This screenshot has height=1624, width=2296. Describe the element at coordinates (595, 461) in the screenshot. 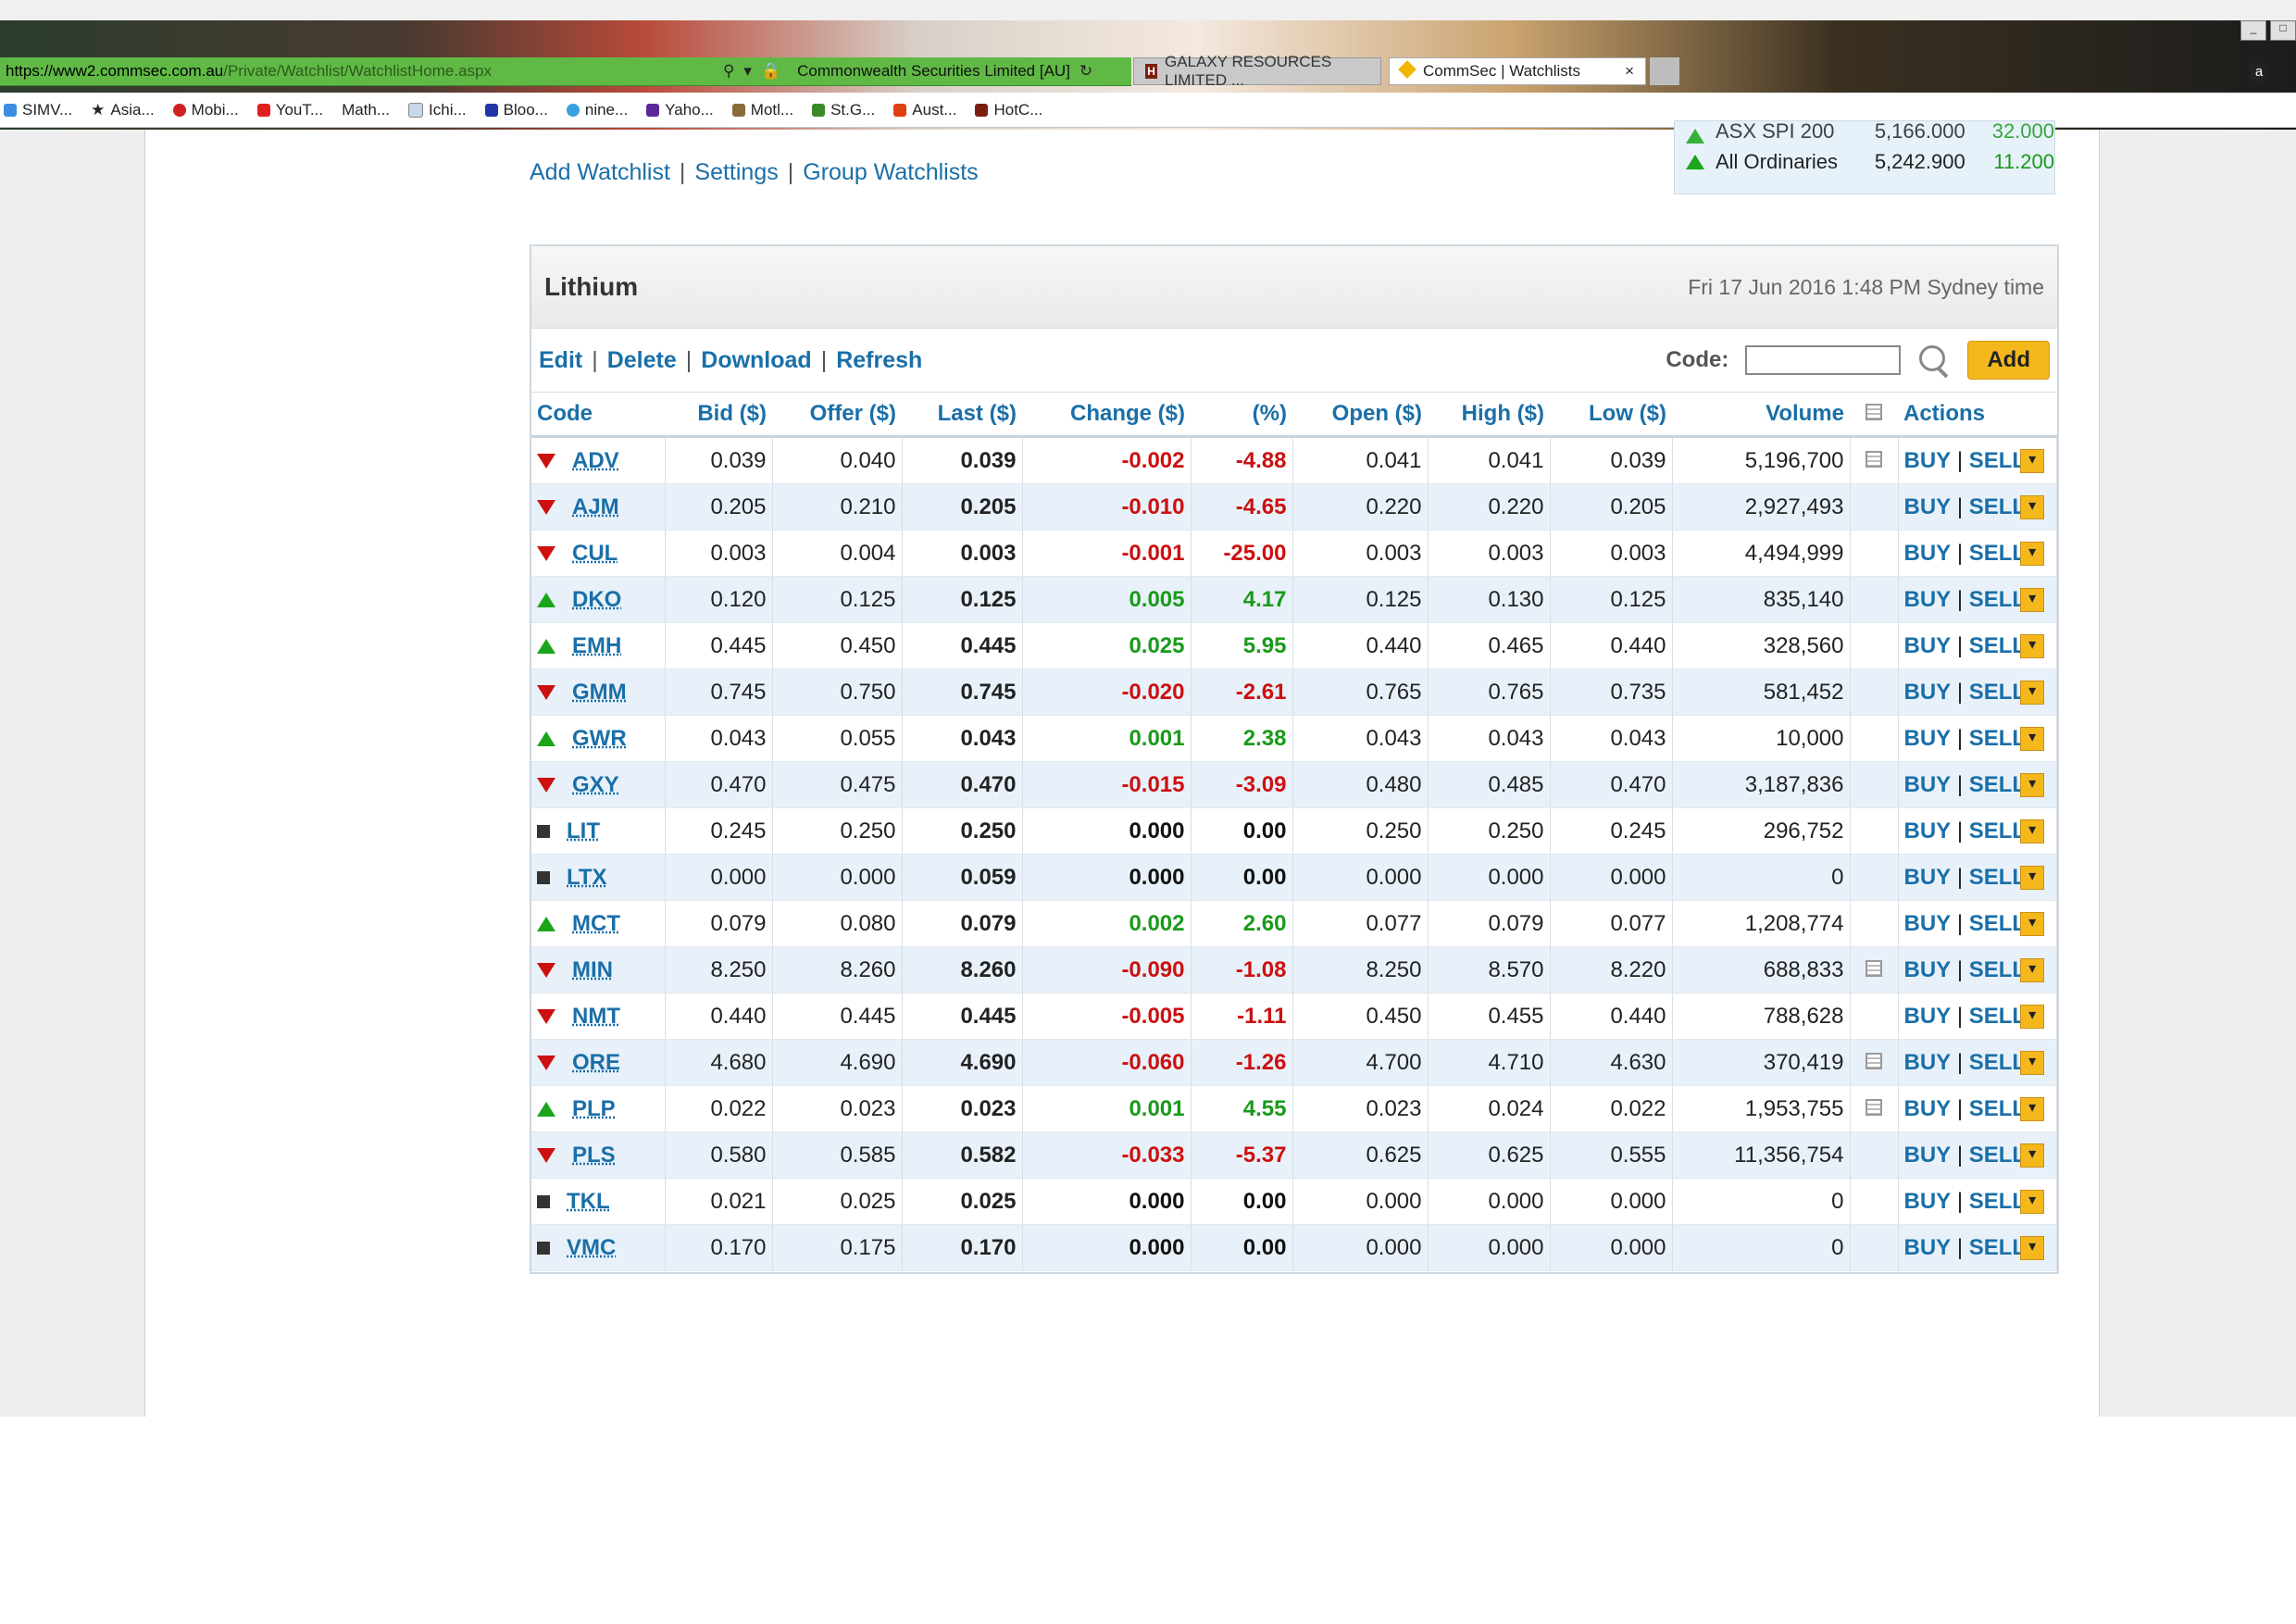

I see `stock-code-link: ADV` at that location.